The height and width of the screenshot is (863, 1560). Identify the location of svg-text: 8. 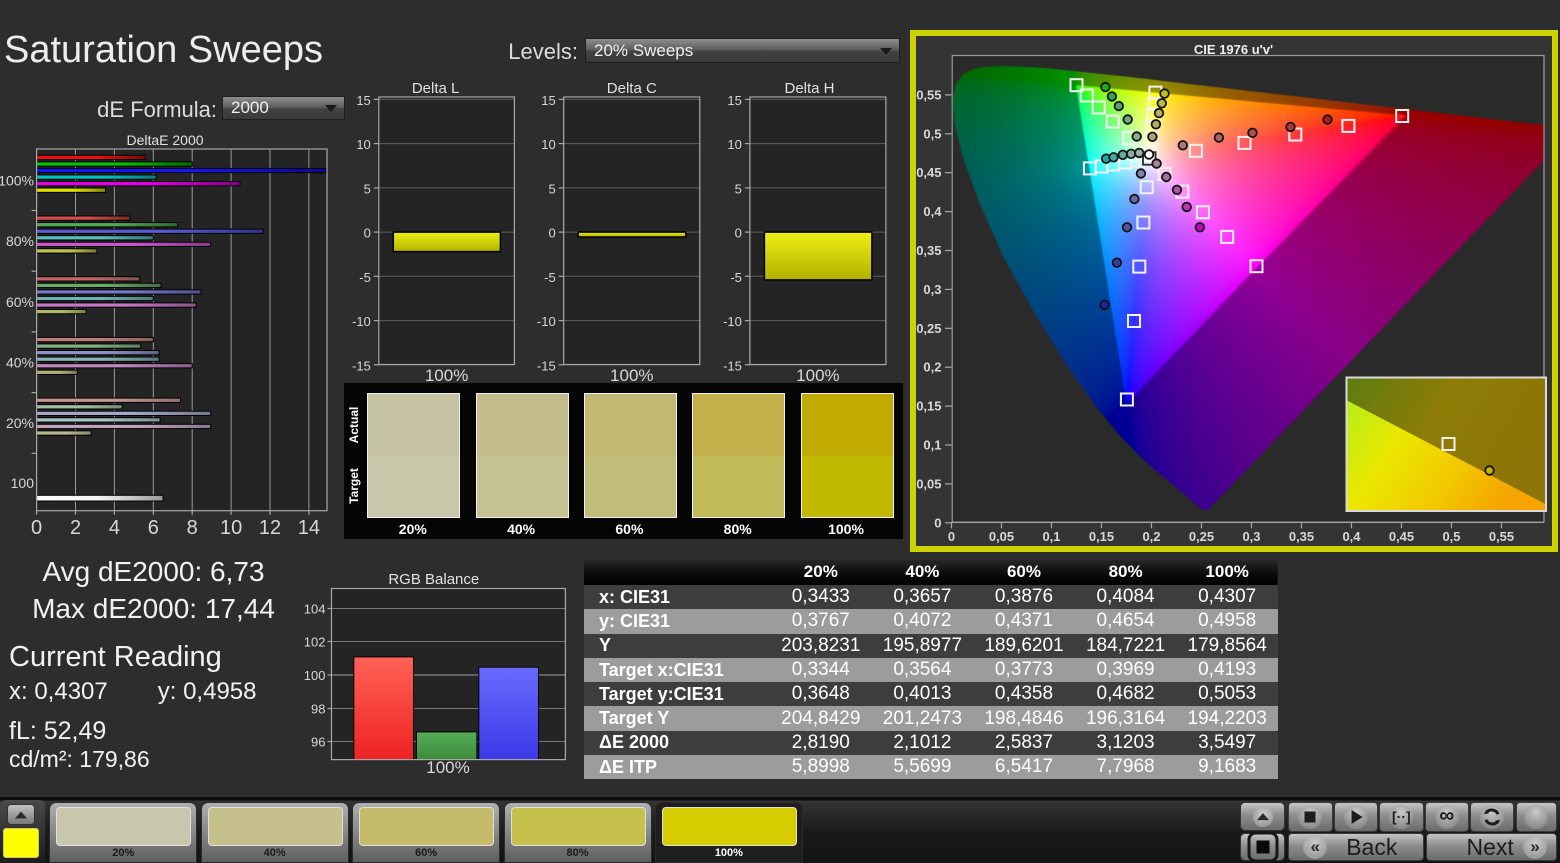
(192, 528).